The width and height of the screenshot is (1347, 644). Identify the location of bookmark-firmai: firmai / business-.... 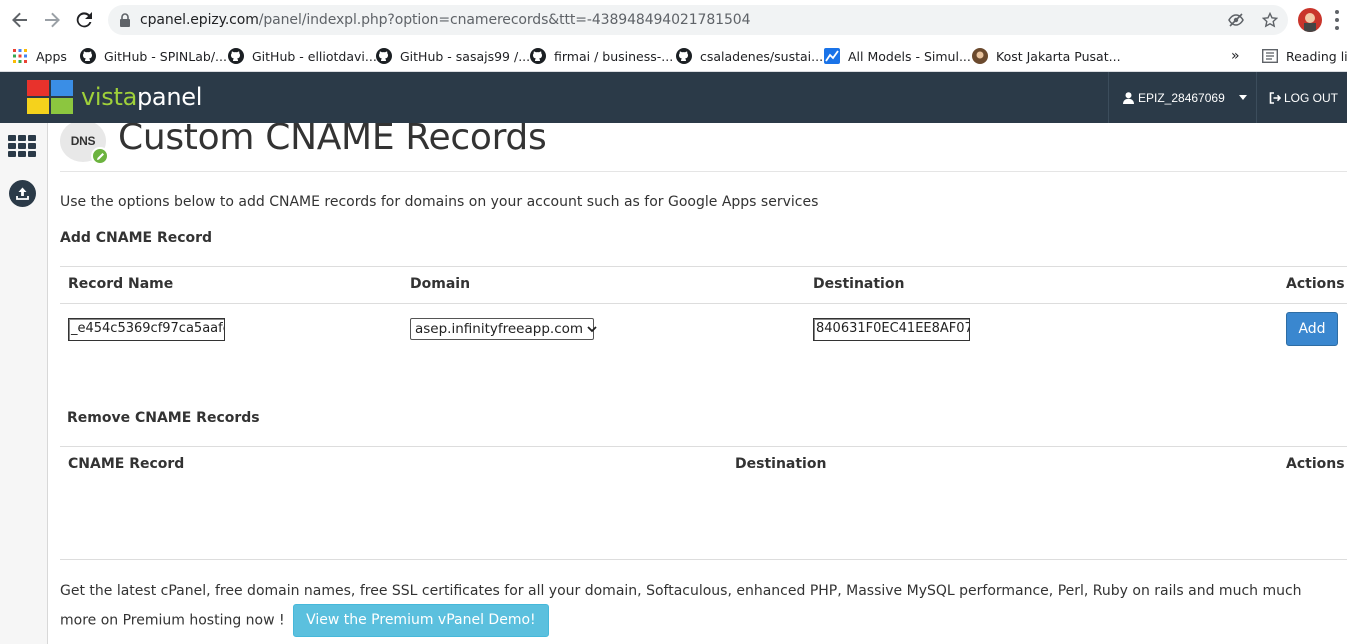
(601, 56).